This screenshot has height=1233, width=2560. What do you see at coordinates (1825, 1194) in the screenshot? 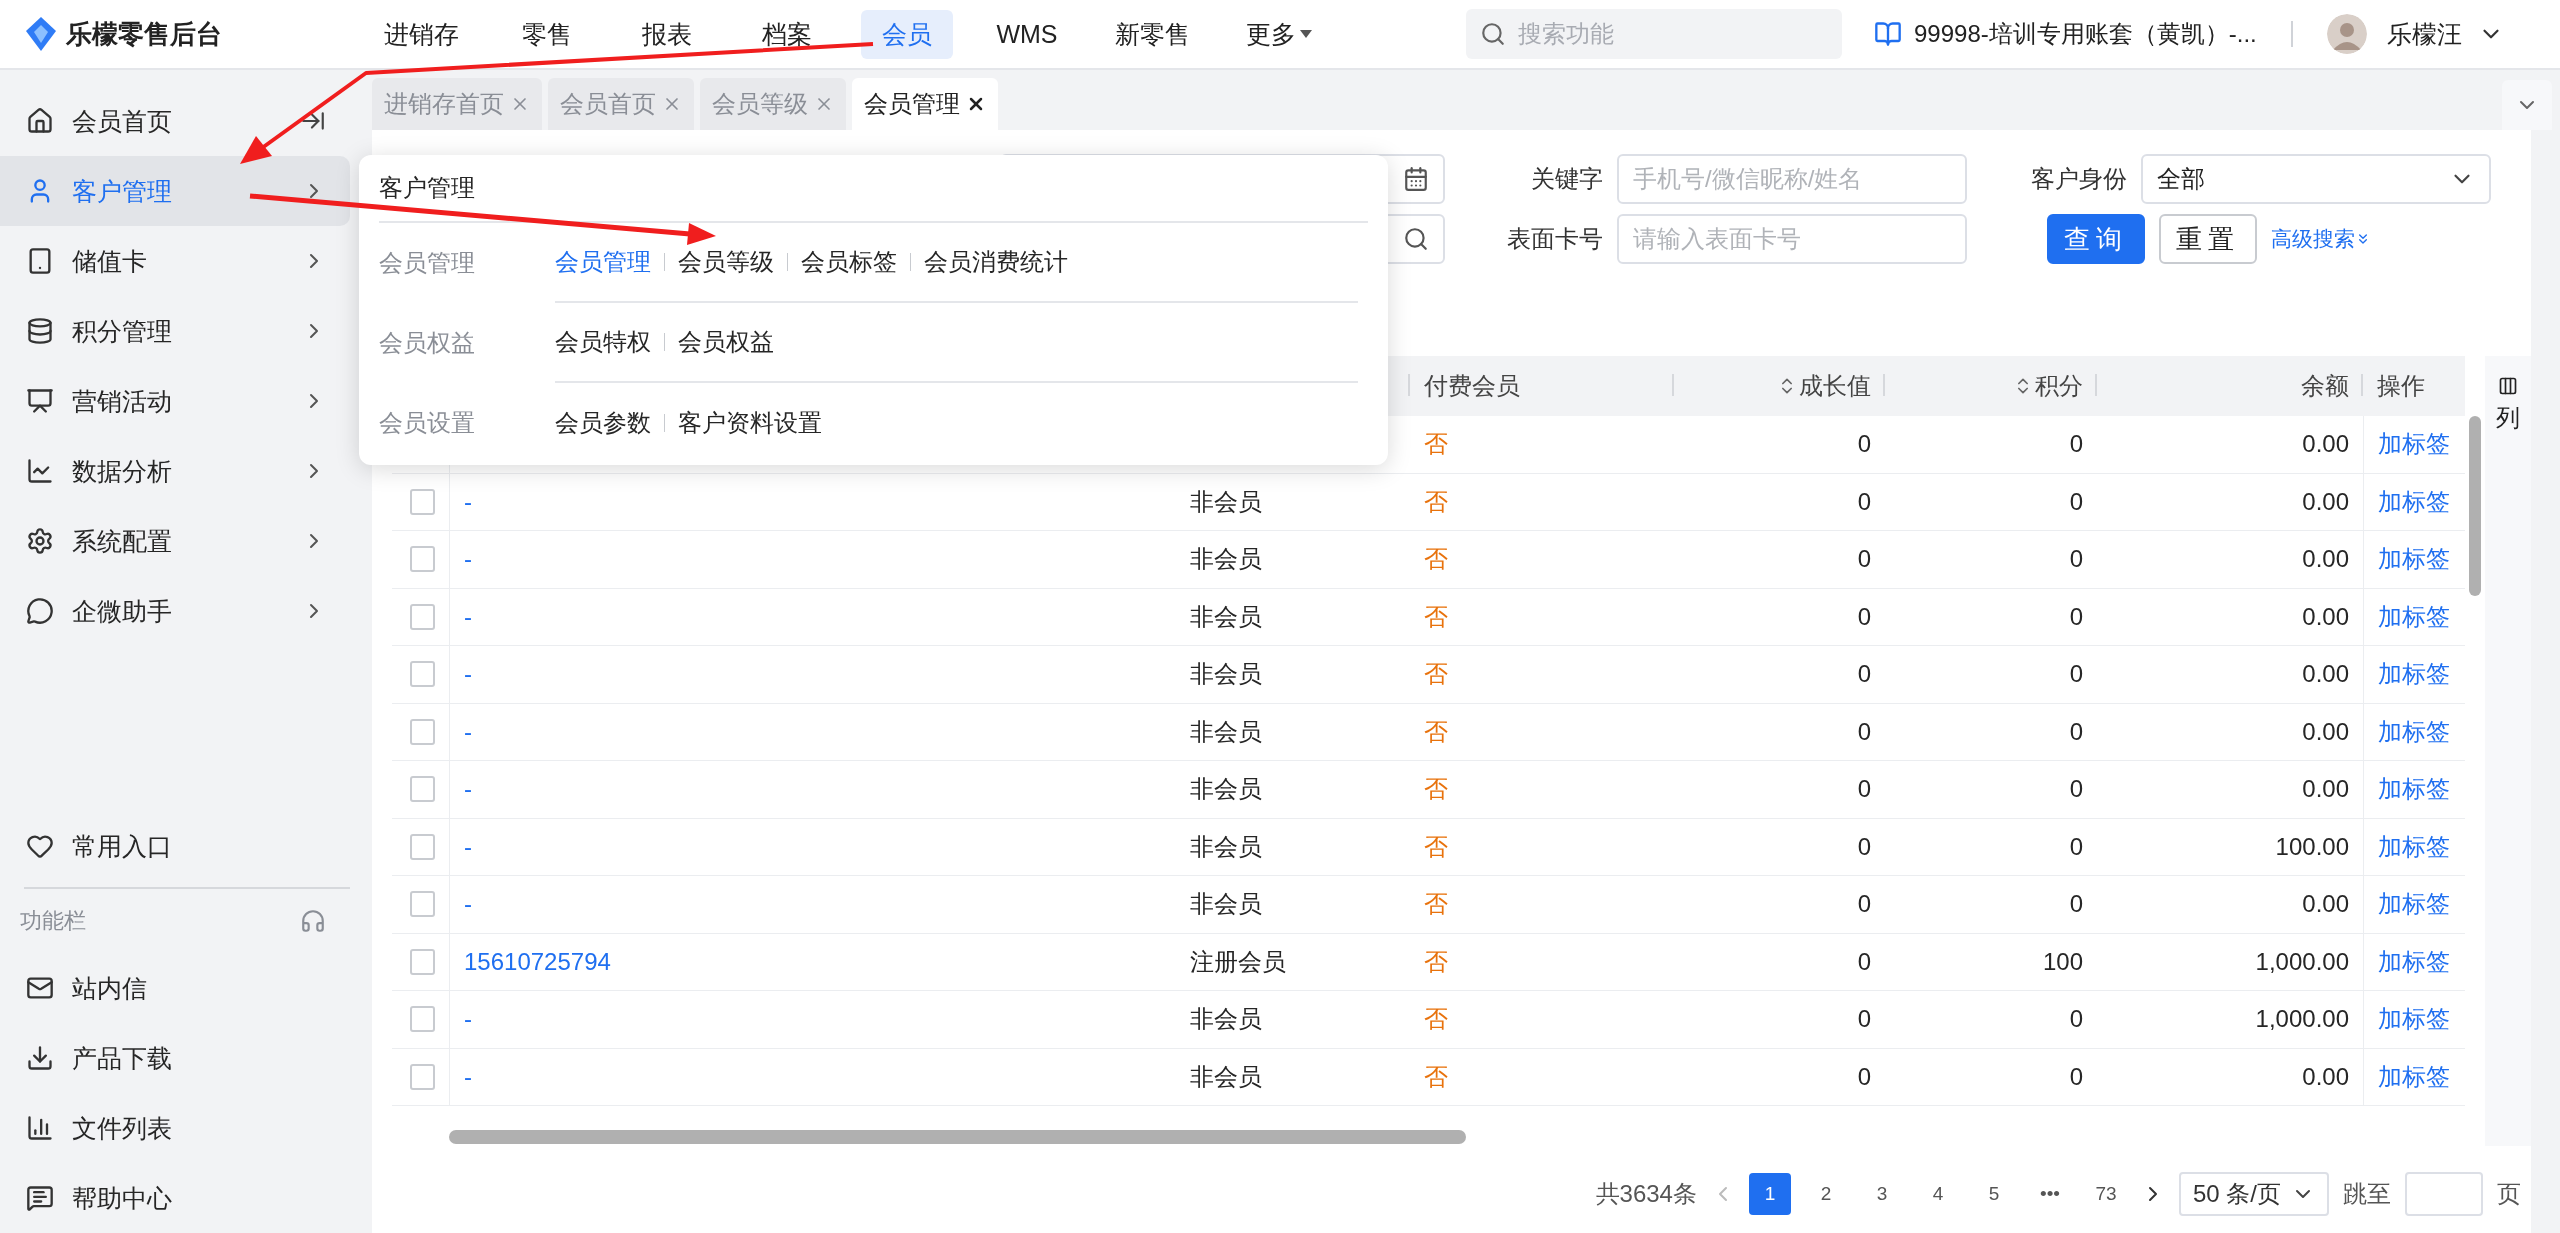
I see `page-button: 2` at bounding box center [1825, 1194].